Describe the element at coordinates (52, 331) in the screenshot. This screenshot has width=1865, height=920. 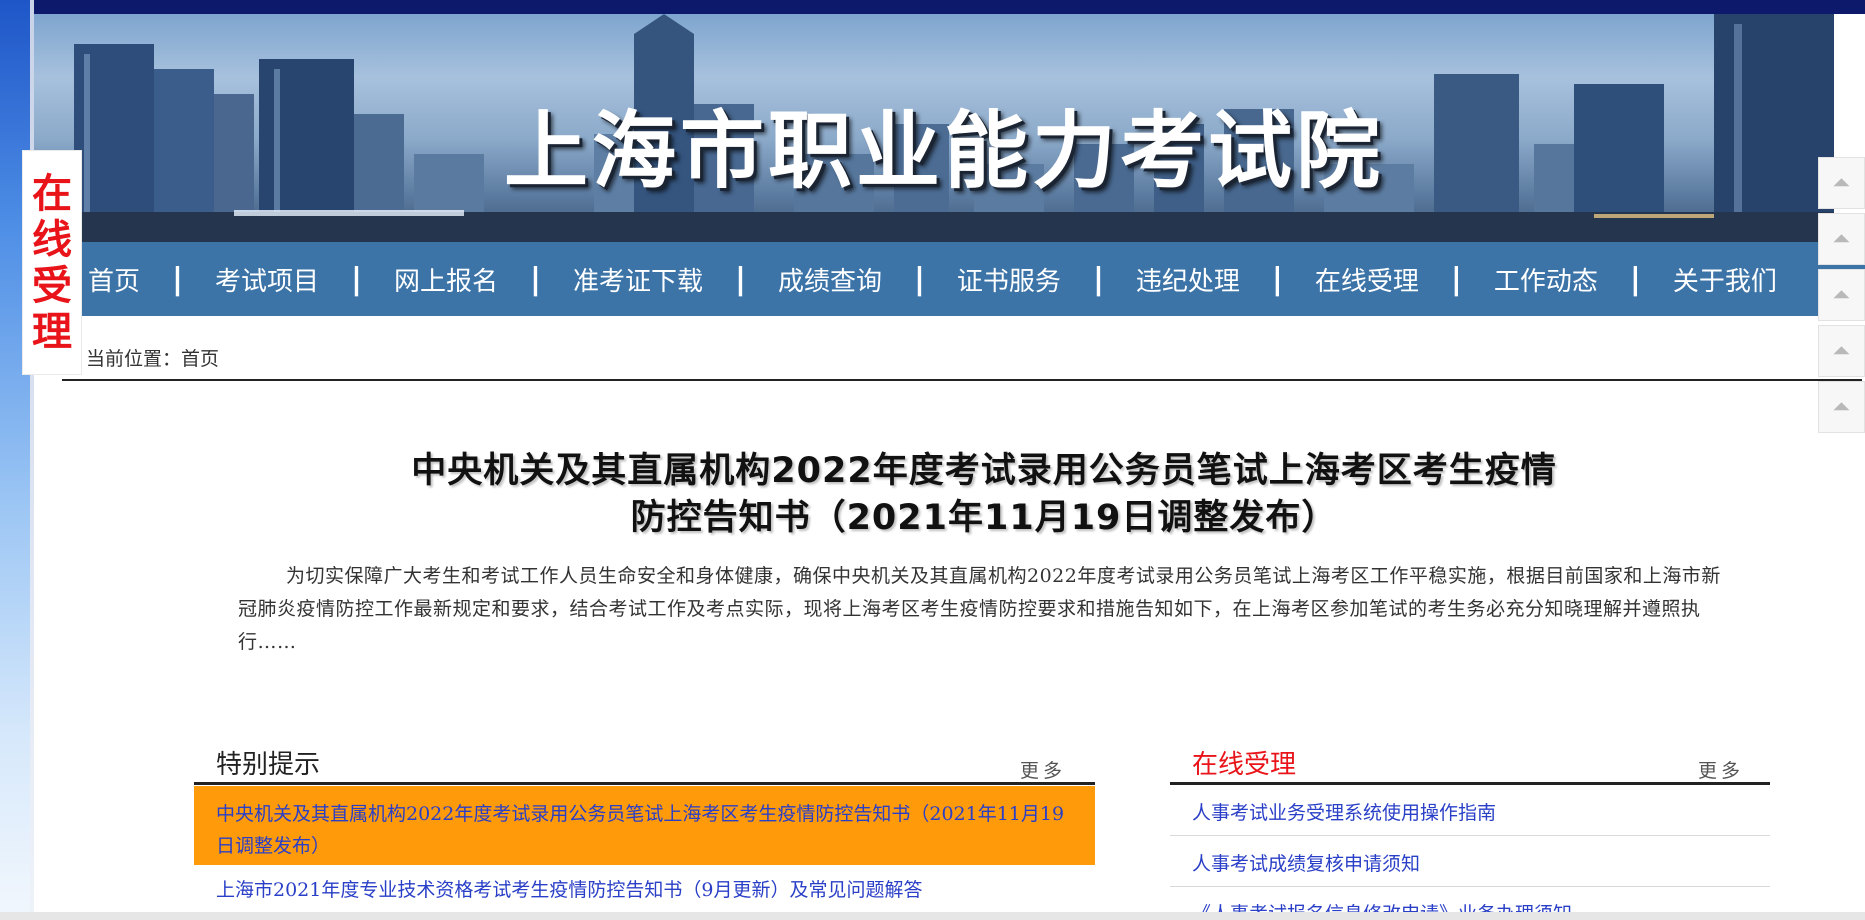
I see `side-tag-char: 理` at that location.